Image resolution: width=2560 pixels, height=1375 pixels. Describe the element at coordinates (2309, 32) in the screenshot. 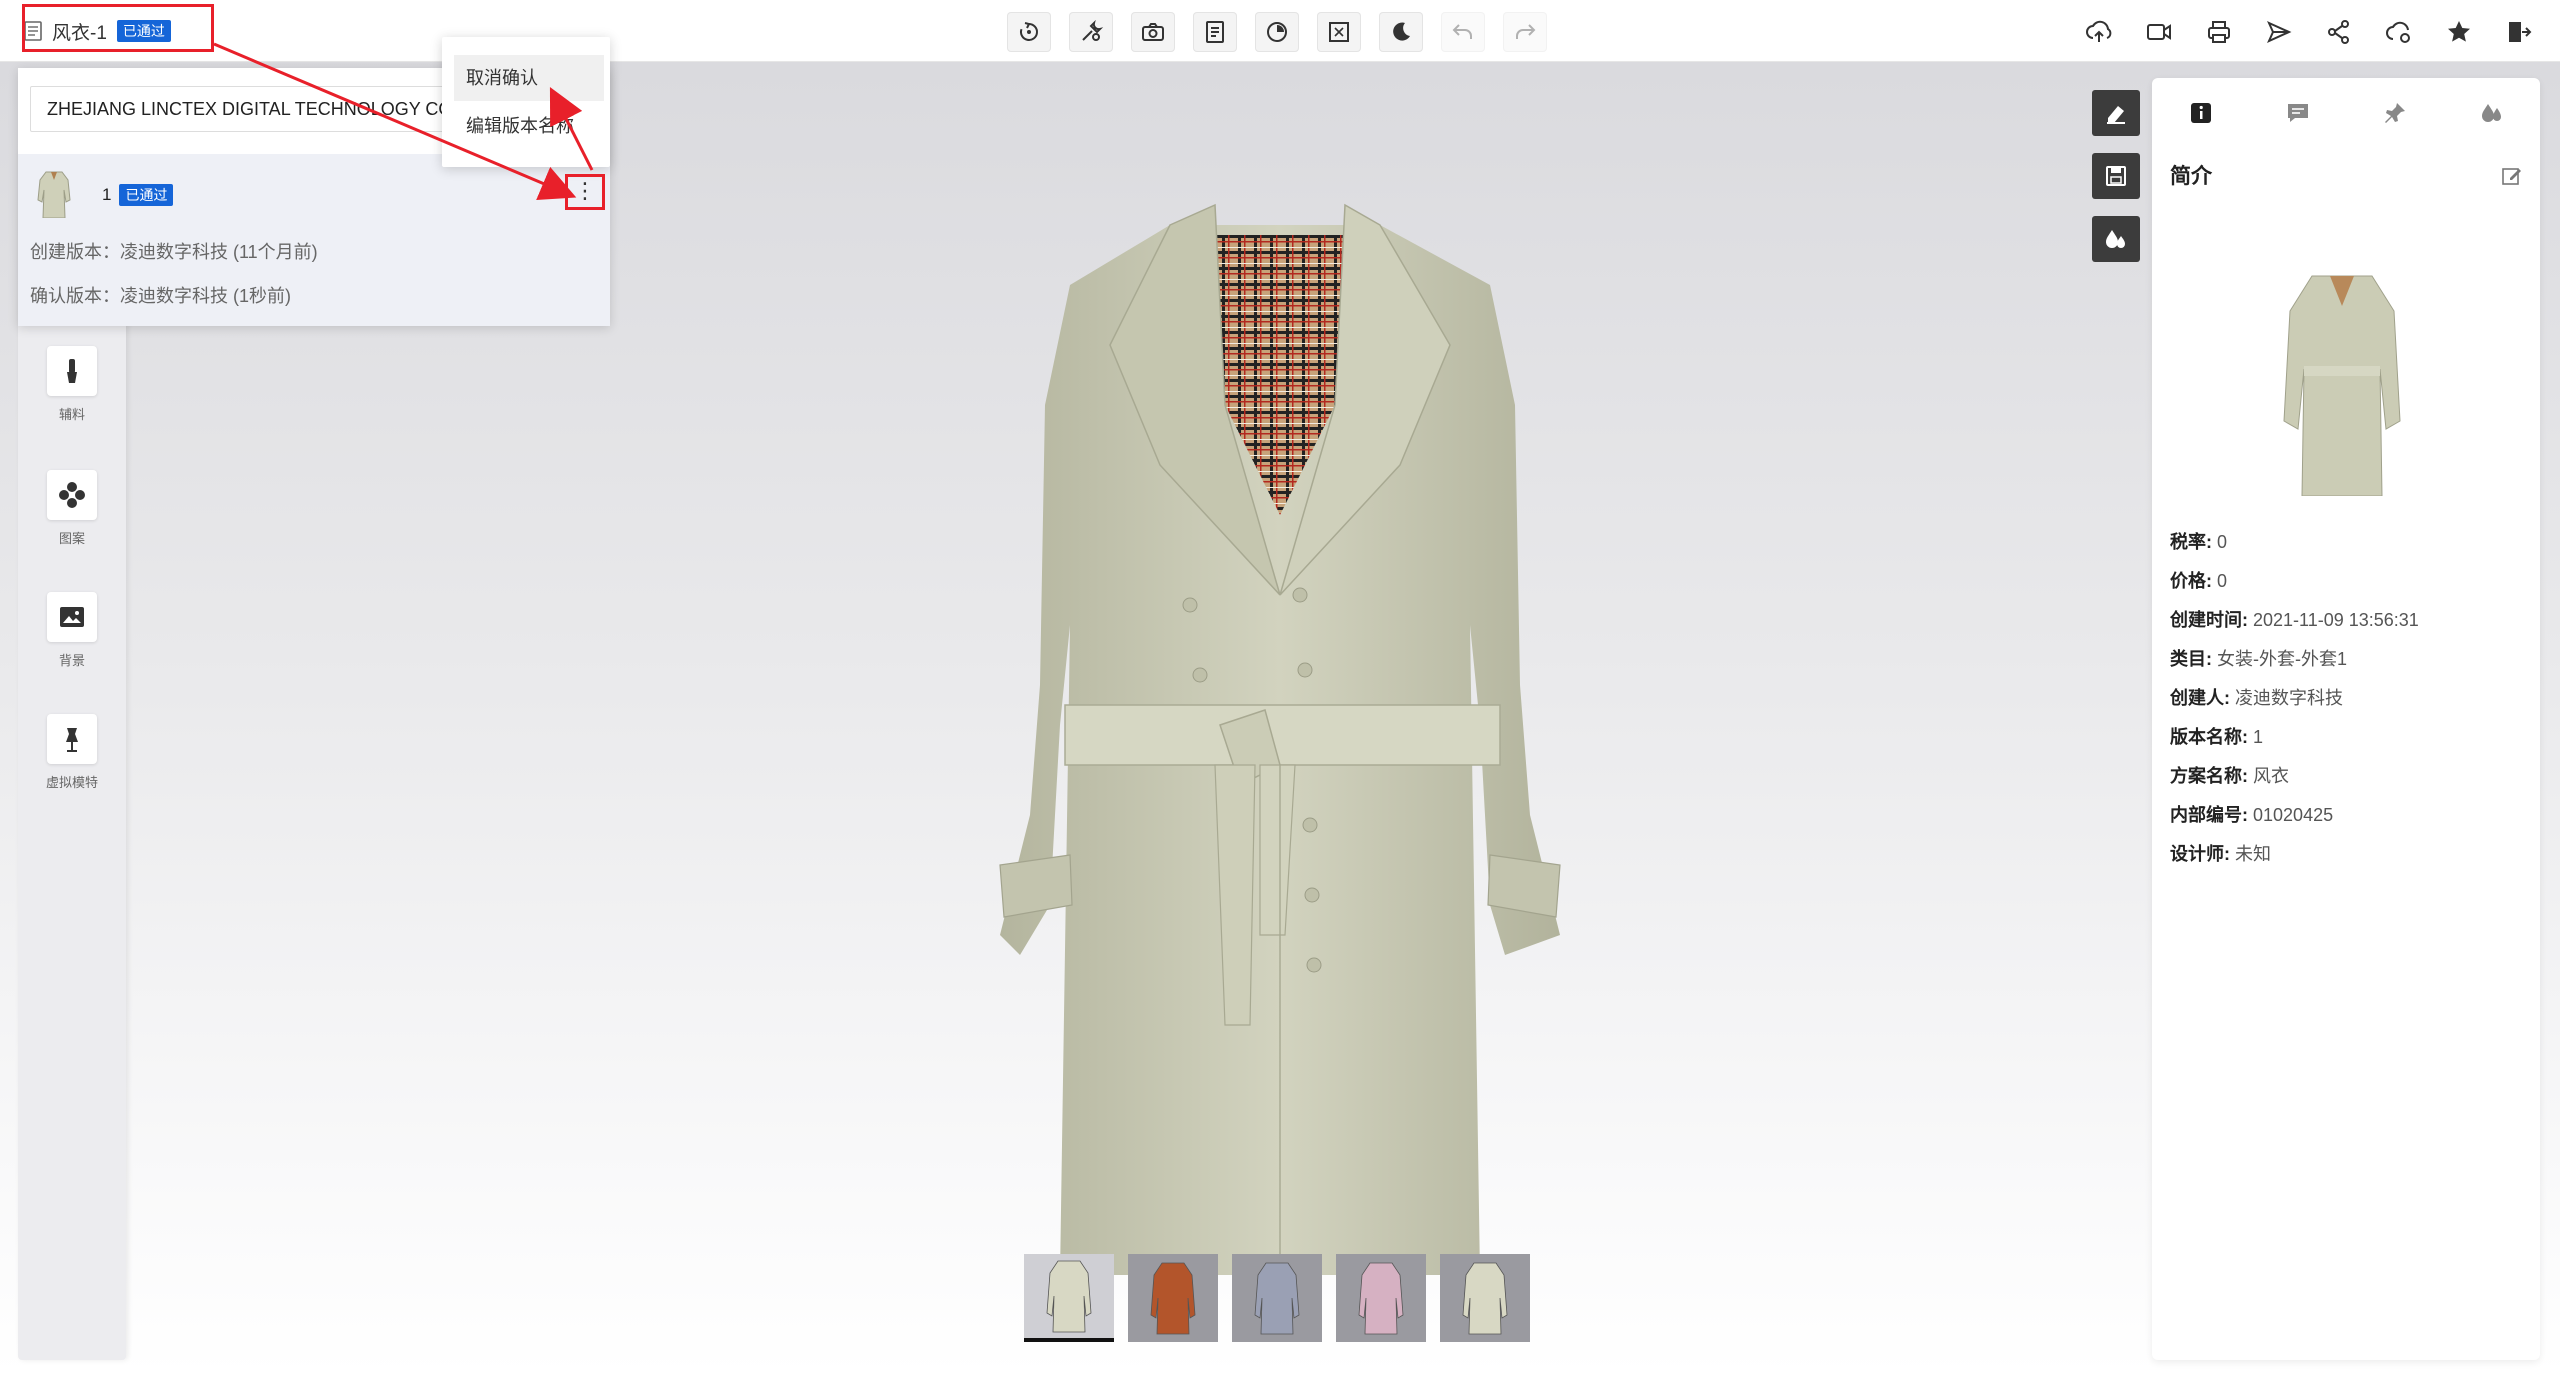

I see `right-toolbar` at that location.